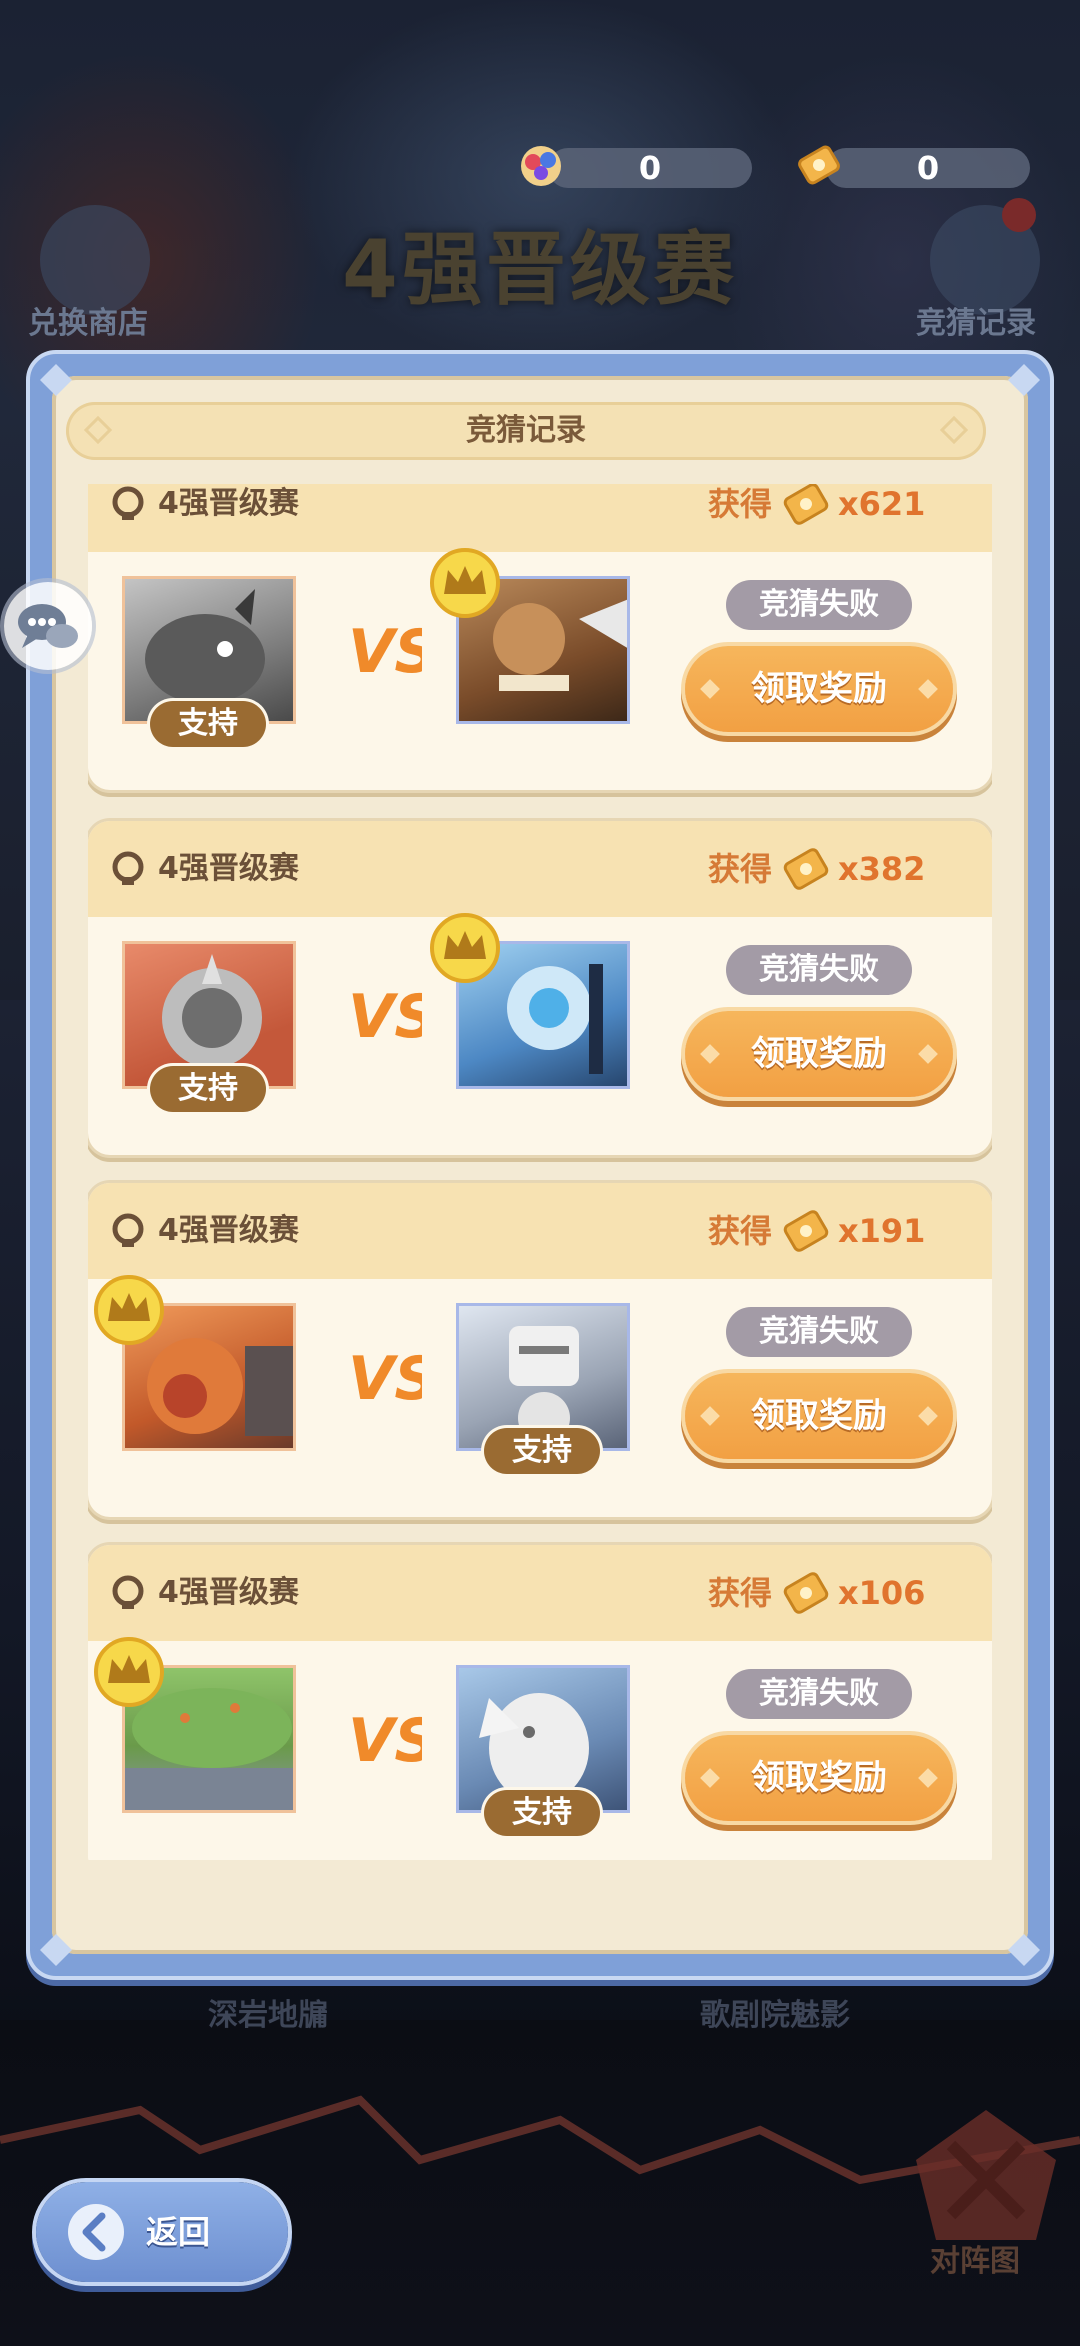 This screenshot has width=1080, height=2346. Describe the element at coordinates (975, 2261) in the screenshot. I see `formation-button-label: 对阵图` at that location.